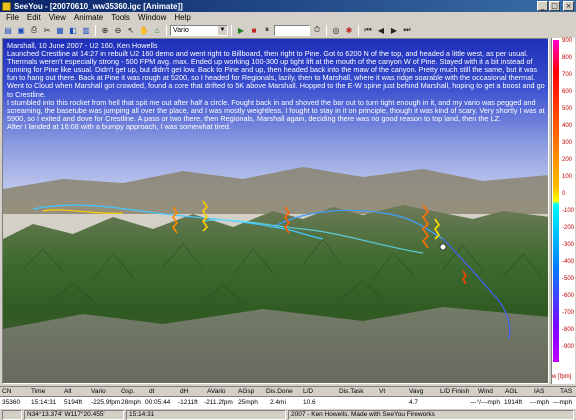 This screenshot has width=576, height=420. What do you see at coordinates (336, 30) in the screenshot?
I see `target-icon: ◎` at bounding box center [336, 30].